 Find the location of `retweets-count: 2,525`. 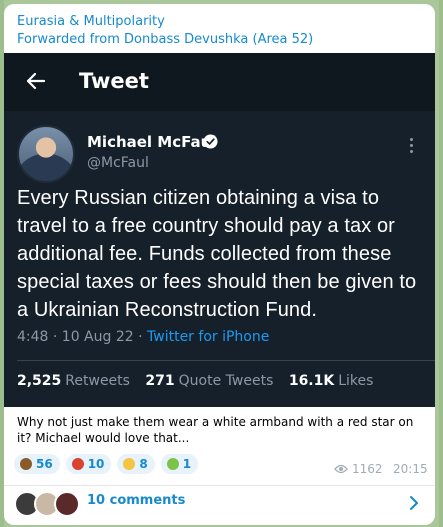

retweets-count: 2,525 is located at coordinates (39, 381).